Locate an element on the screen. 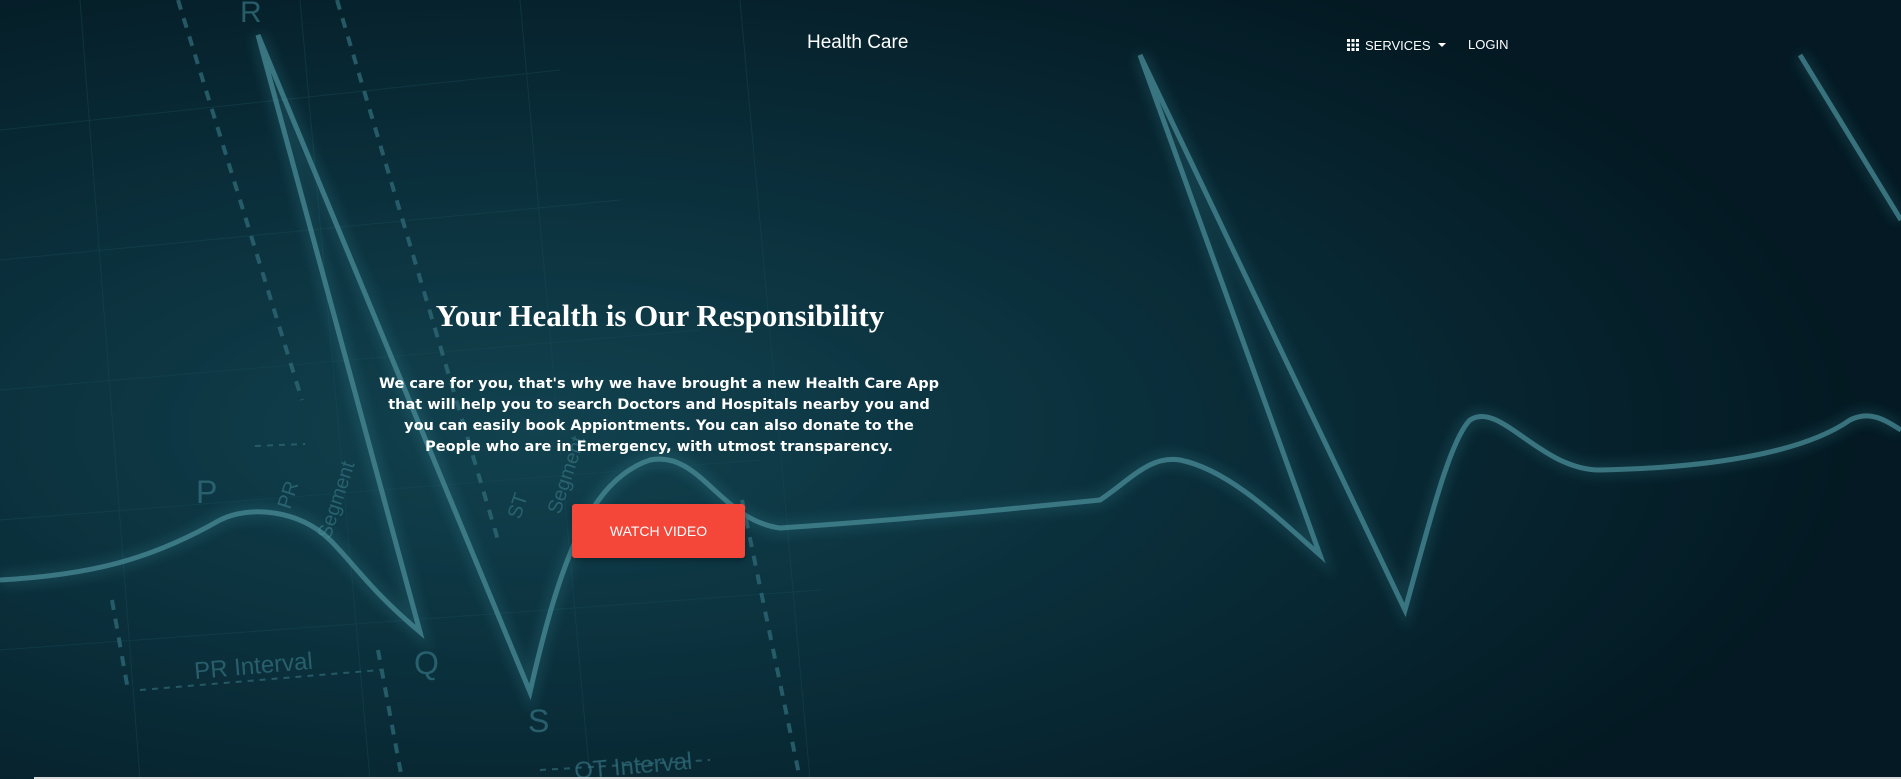 This screenshot has width=1901, height=779. watch-video-button: WATCH VIDEO is located at coordinates (658, 531).